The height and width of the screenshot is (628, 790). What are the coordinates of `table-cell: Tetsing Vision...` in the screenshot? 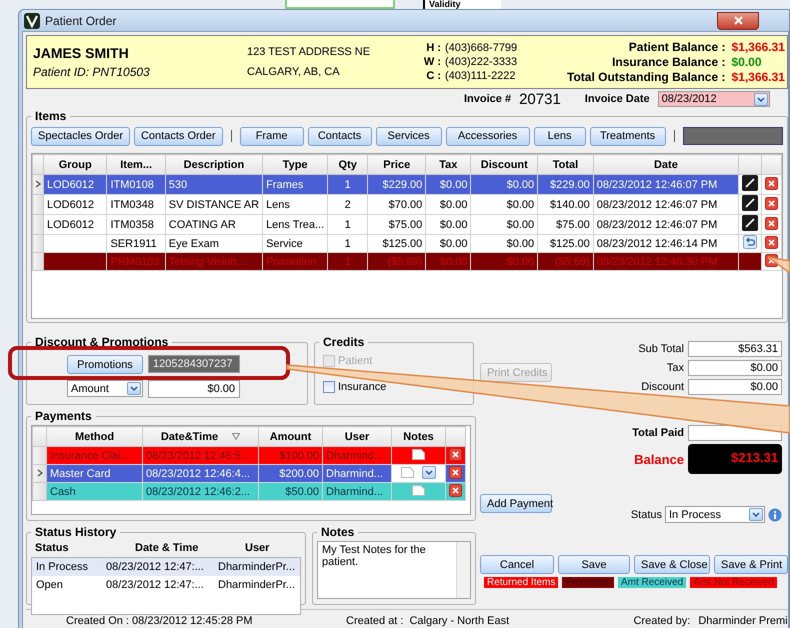 It's located at (214, 261).